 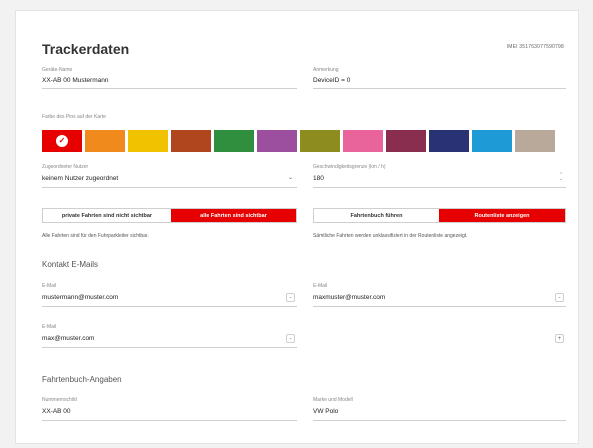 I want to click on pin-color-swatches: ✓, so click(x=298, y=141).